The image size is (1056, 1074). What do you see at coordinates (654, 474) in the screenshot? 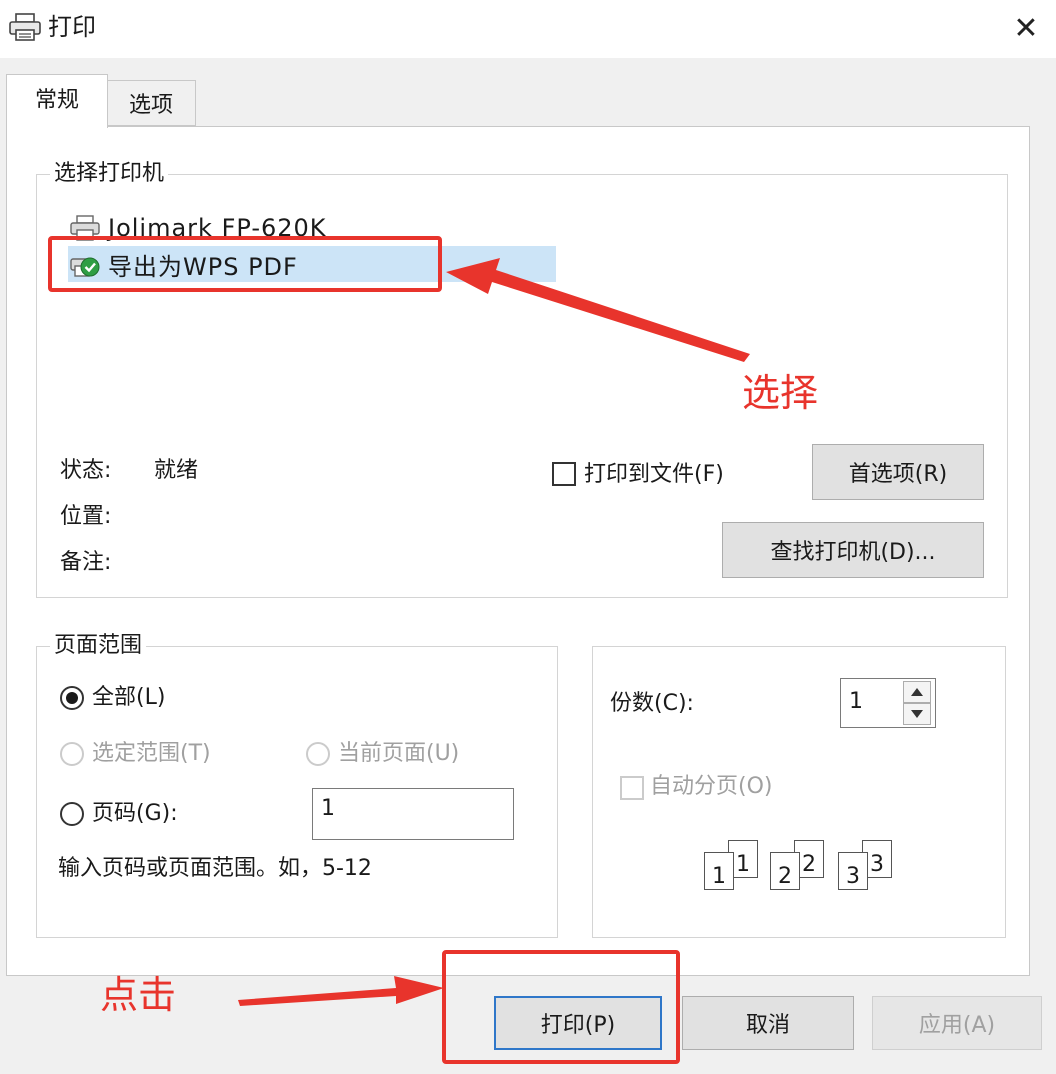
I see `print-to-file-label: 打印到文件(F)` at bounding box center [654, 474].